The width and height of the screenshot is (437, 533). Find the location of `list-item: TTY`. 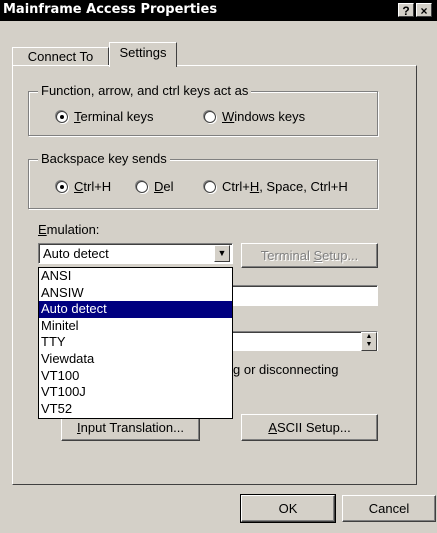

list-item: TTY is located at coordinates (135, 342).